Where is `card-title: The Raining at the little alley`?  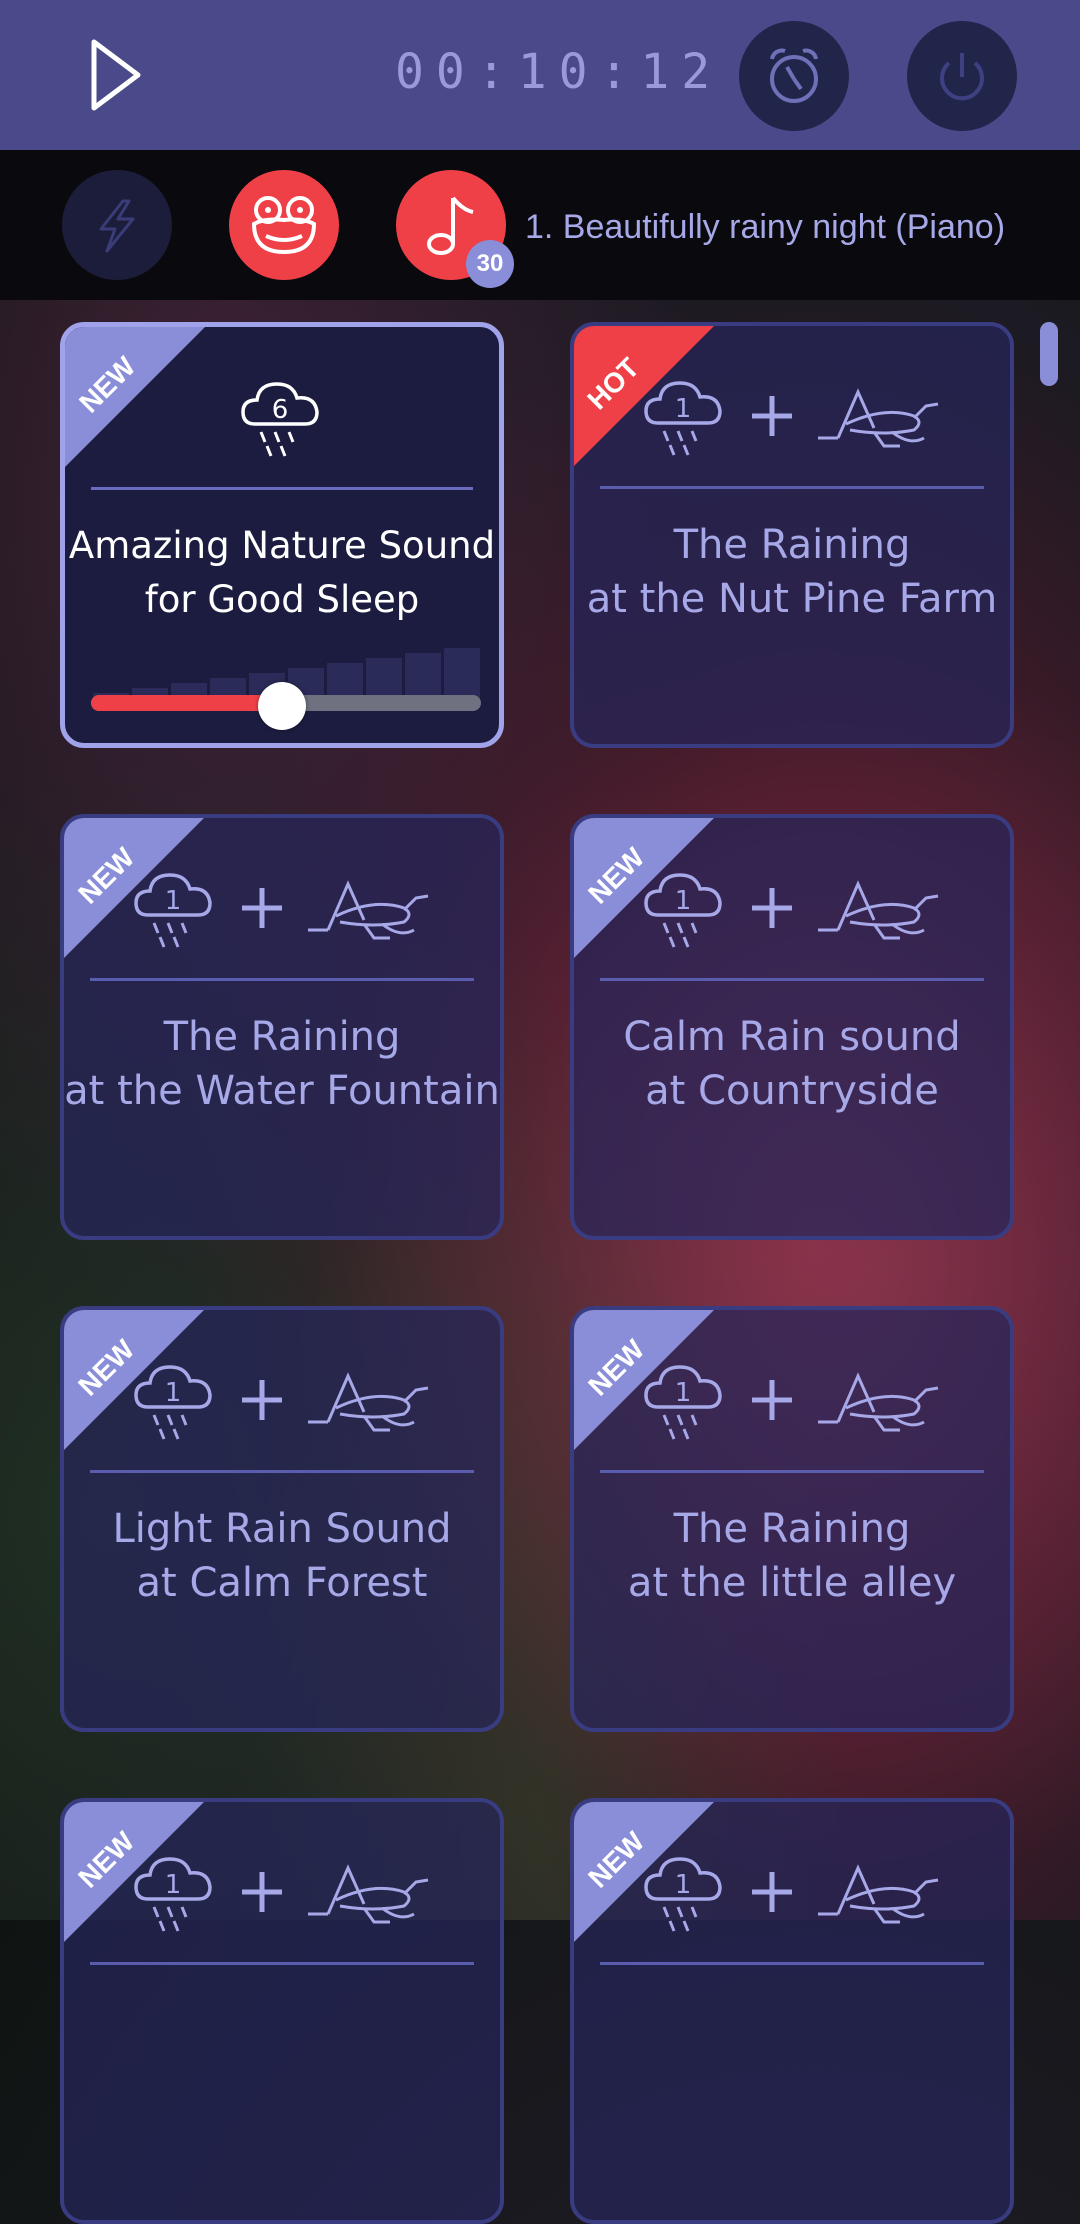 card-title: The Raining at the little alley is located at coordinates (792, 1556).